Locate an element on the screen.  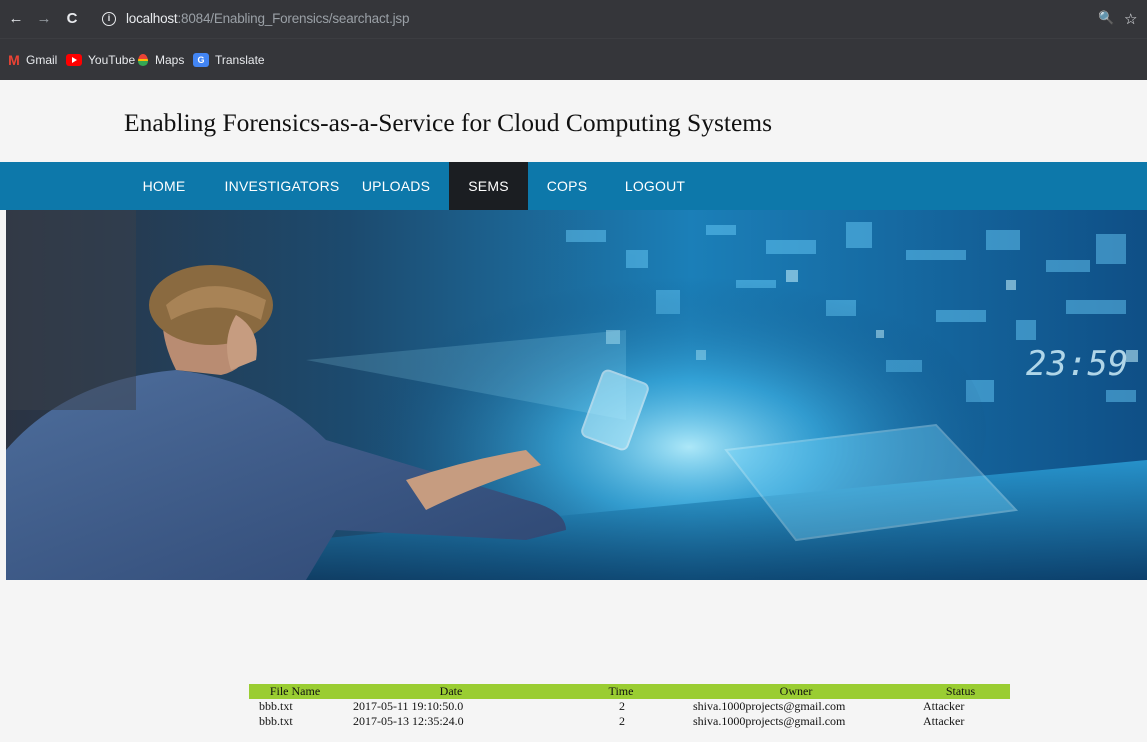
gmail-icon: M is located at coordinates (14, 60).